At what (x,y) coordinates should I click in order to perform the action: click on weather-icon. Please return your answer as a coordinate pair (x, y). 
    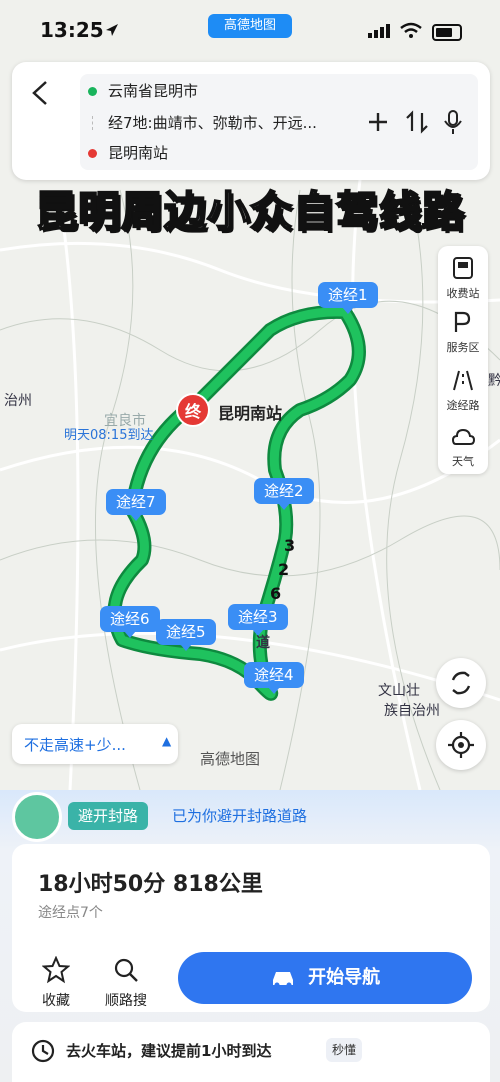
    Looking at the image, I should click on (463, 436).